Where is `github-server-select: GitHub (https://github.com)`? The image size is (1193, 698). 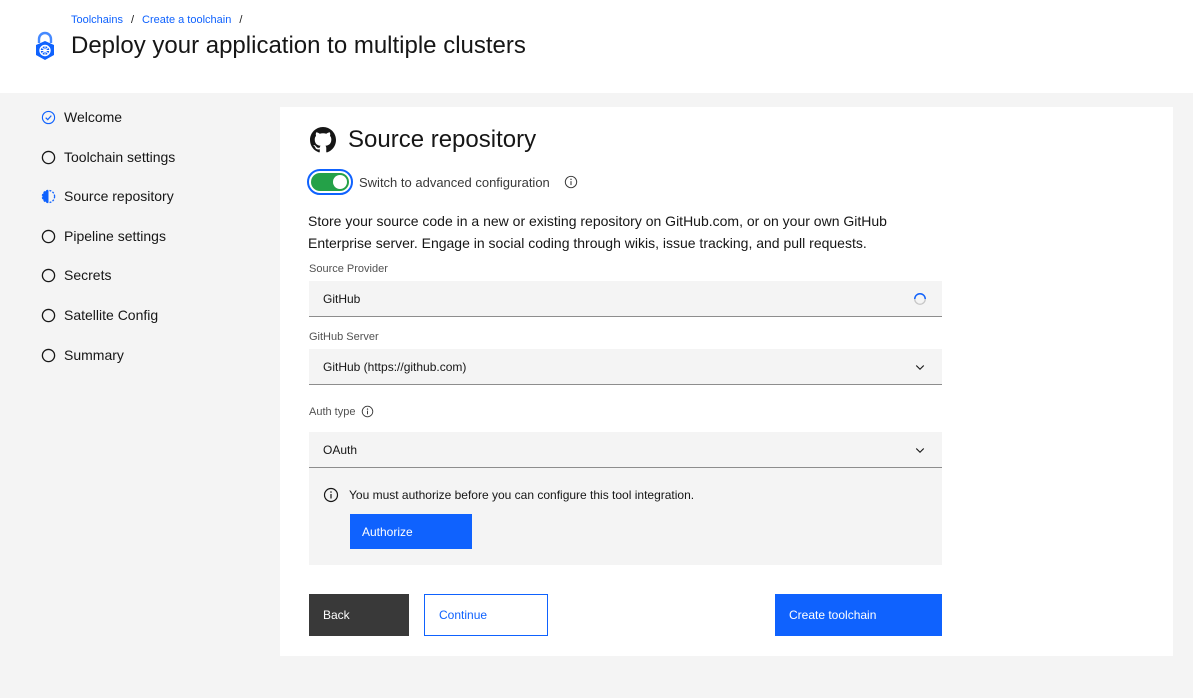 github-server-select: GitHub (https://github.com) is located at coordinates (625, 367).